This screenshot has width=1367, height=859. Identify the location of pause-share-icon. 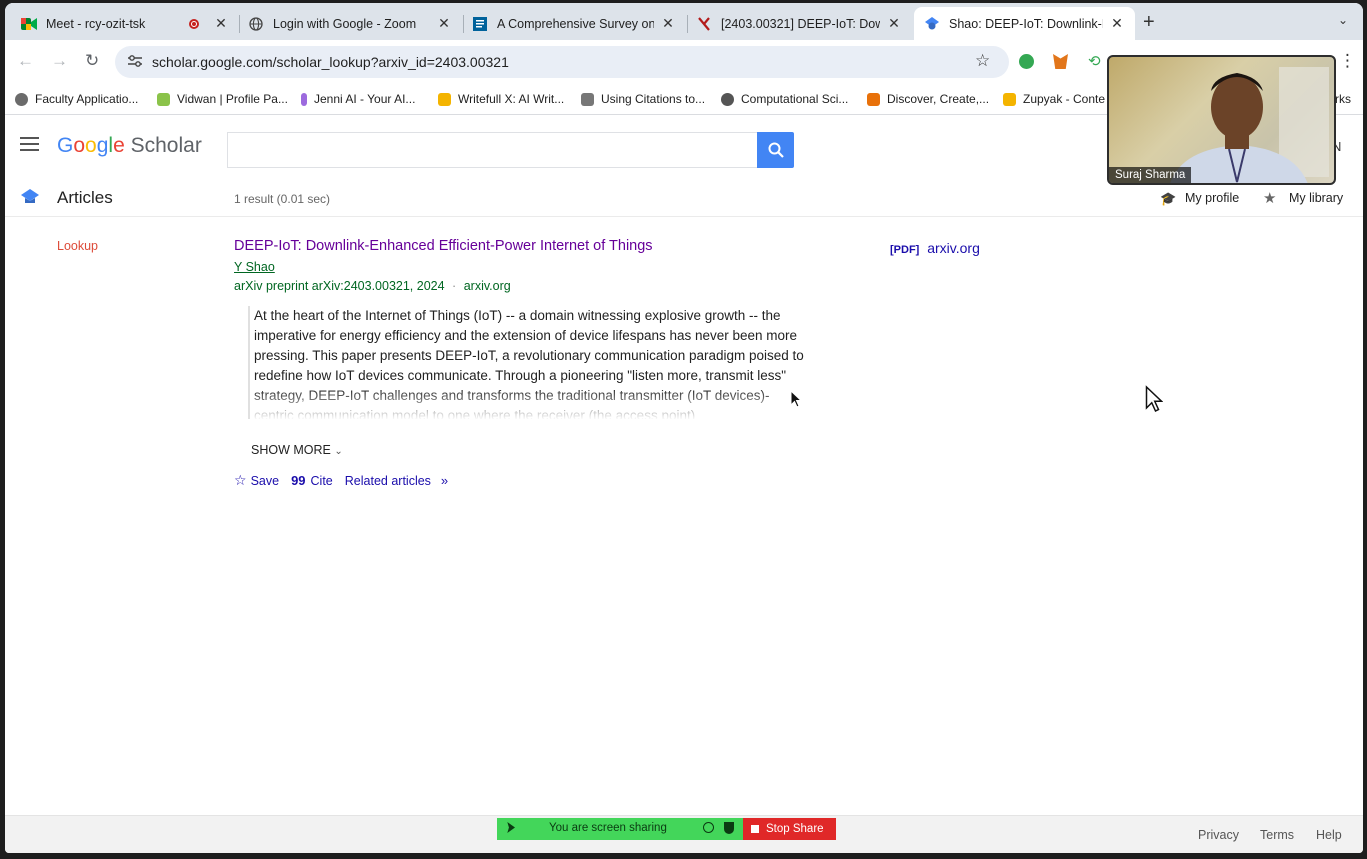
(708, 827).